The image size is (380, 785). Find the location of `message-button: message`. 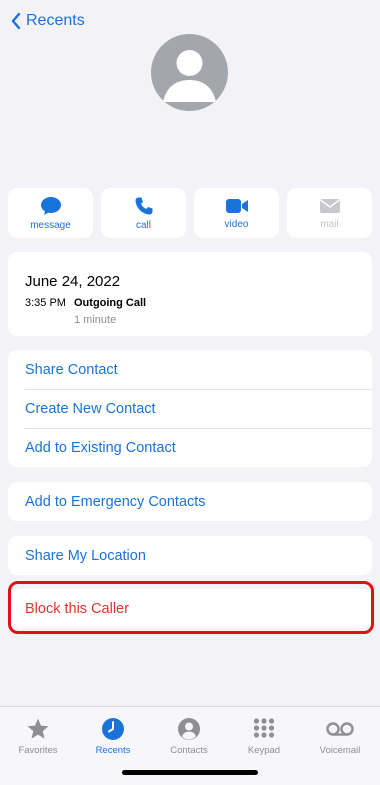

message-button: message is located at coordinates (50, 213).